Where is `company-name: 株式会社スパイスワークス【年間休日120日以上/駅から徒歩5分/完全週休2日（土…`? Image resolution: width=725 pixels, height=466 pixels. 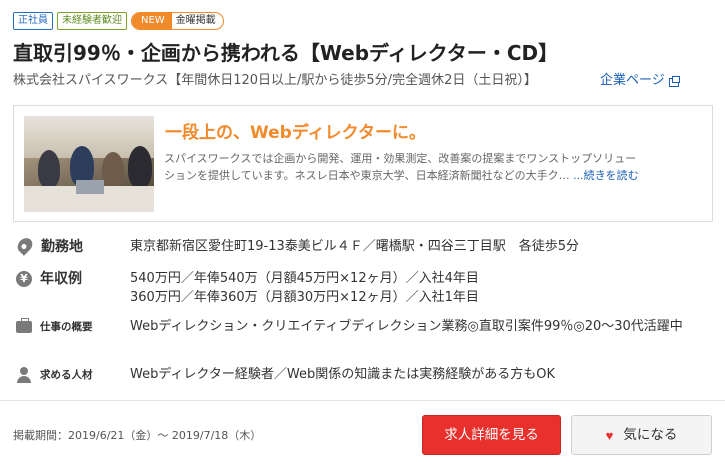 company-name: 株式会社スパイスワークス【年間休日120日以上/駅から徒歩5分/完全週休2日（土… is located at coordinates (275, 80).